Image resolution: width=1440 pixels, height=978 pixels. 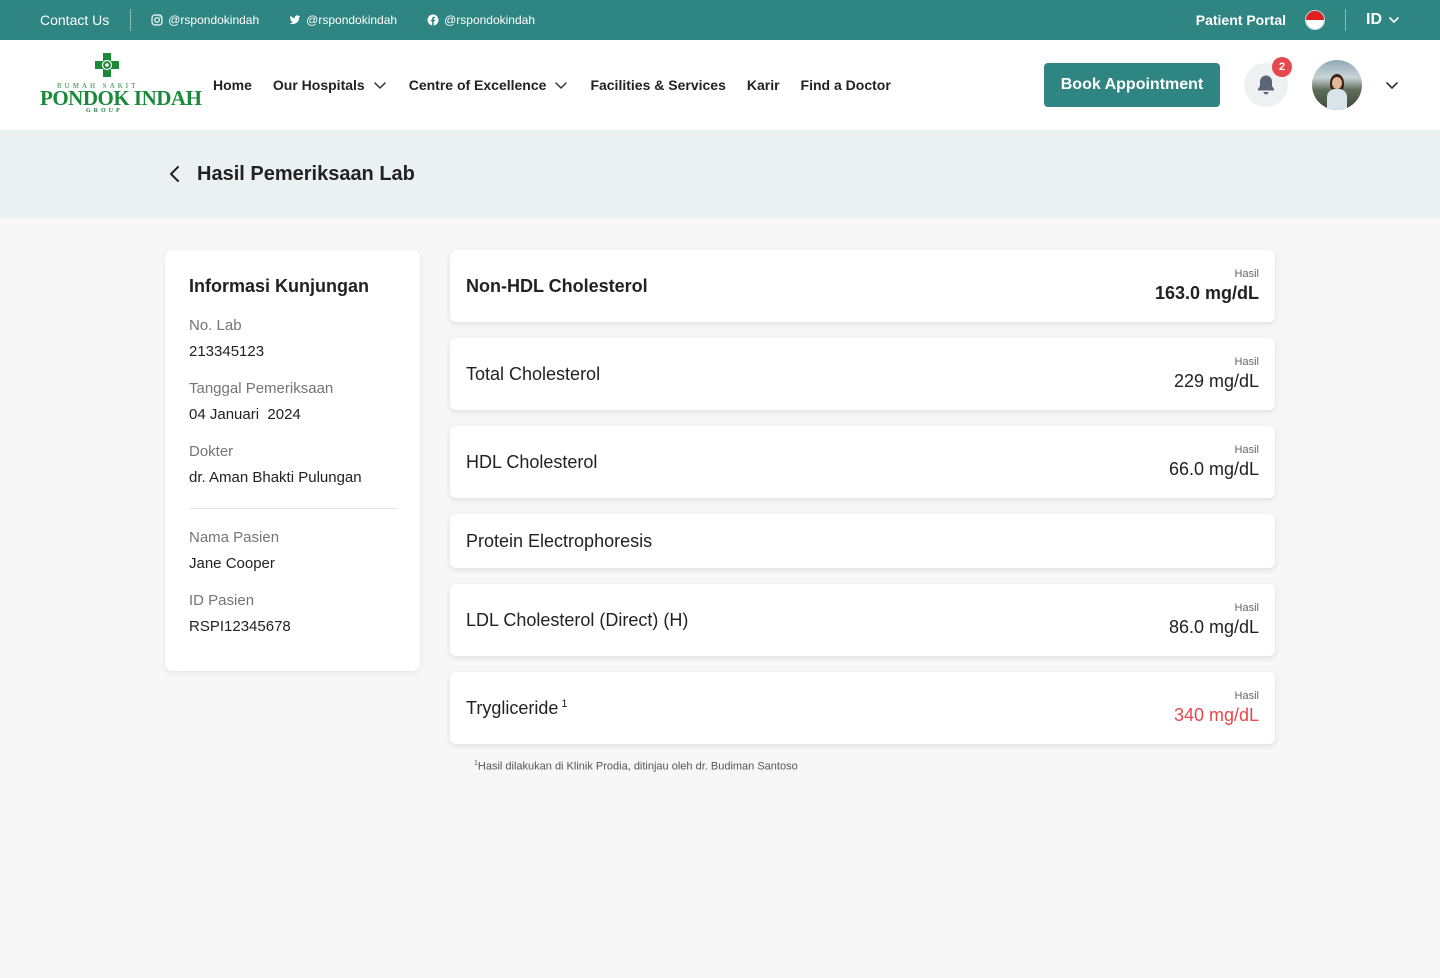 I want to click on nav-label: Find a Doctor, so click(x=845, y=85).